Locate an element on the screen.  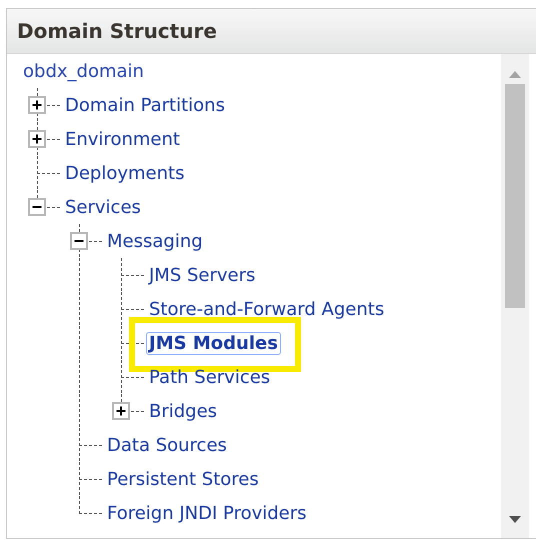
panel-title: Domain Structure is located at coordinates (117, 31).